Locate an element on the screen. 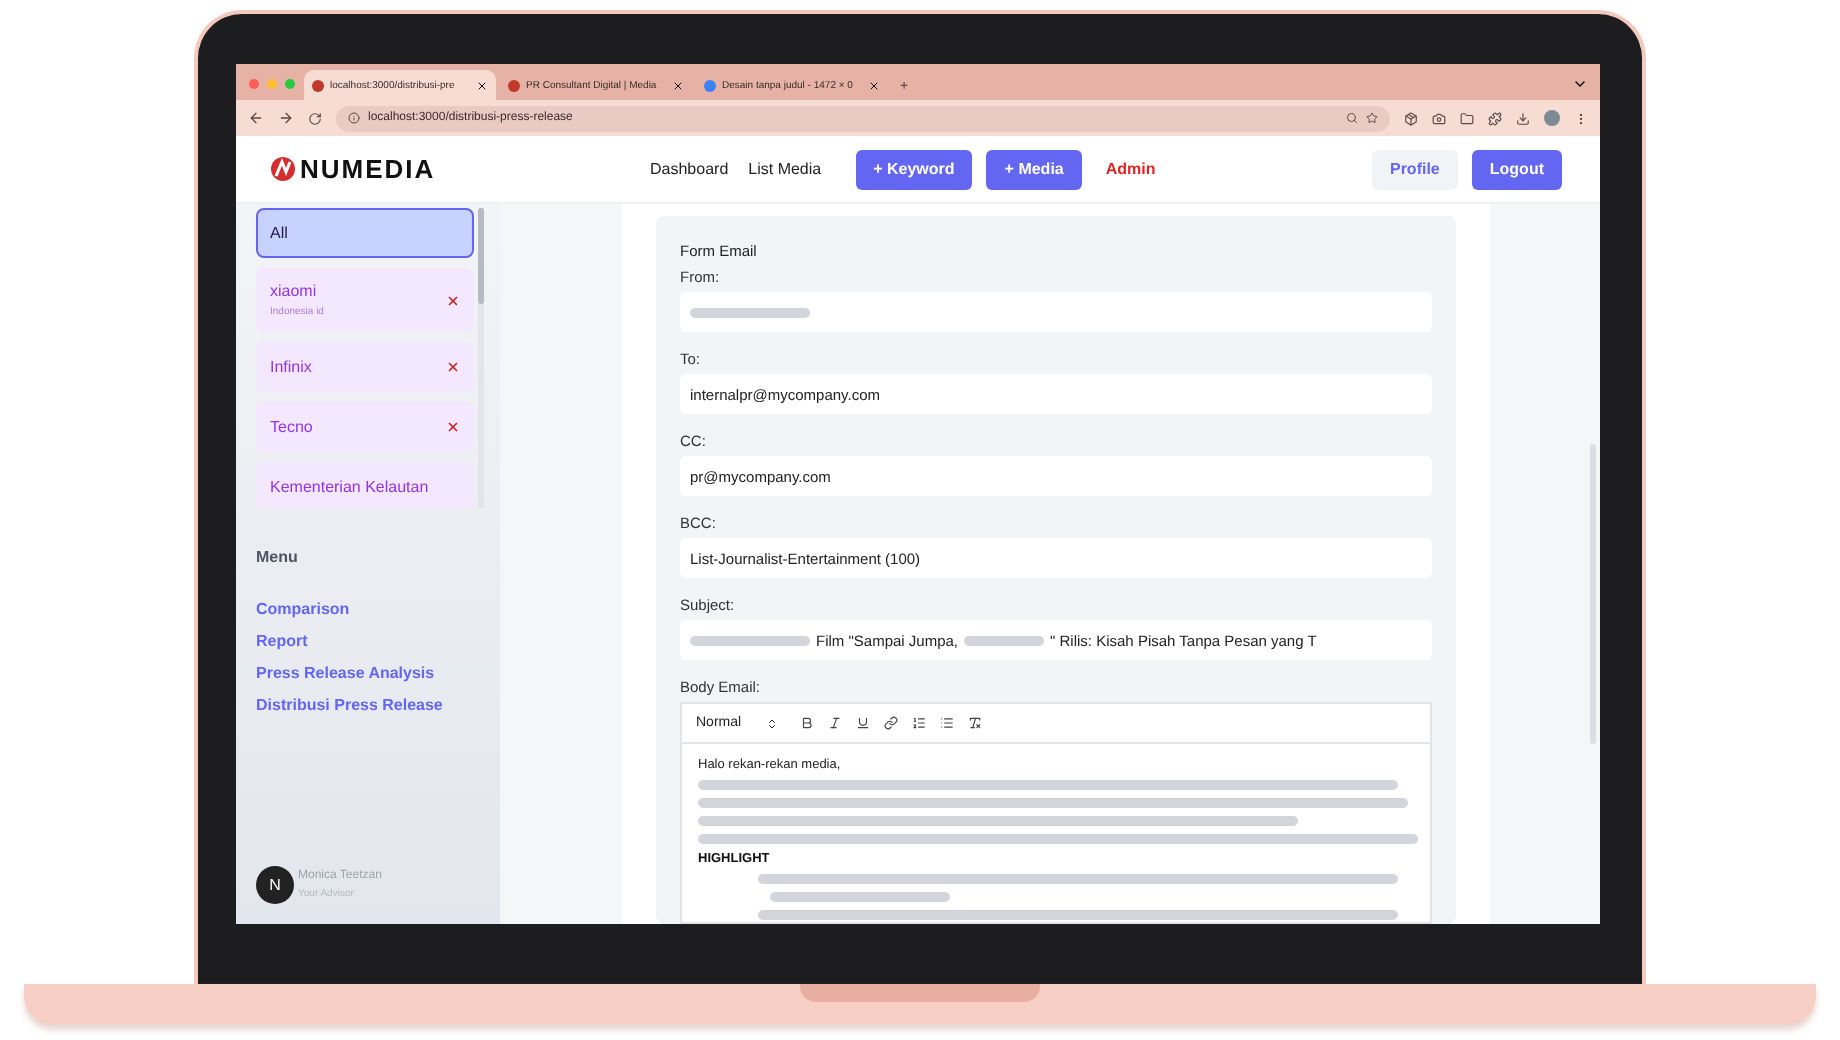 This screenshot has width=1840, height=1040. window-controls-icon is located at coordinates (274, 84).